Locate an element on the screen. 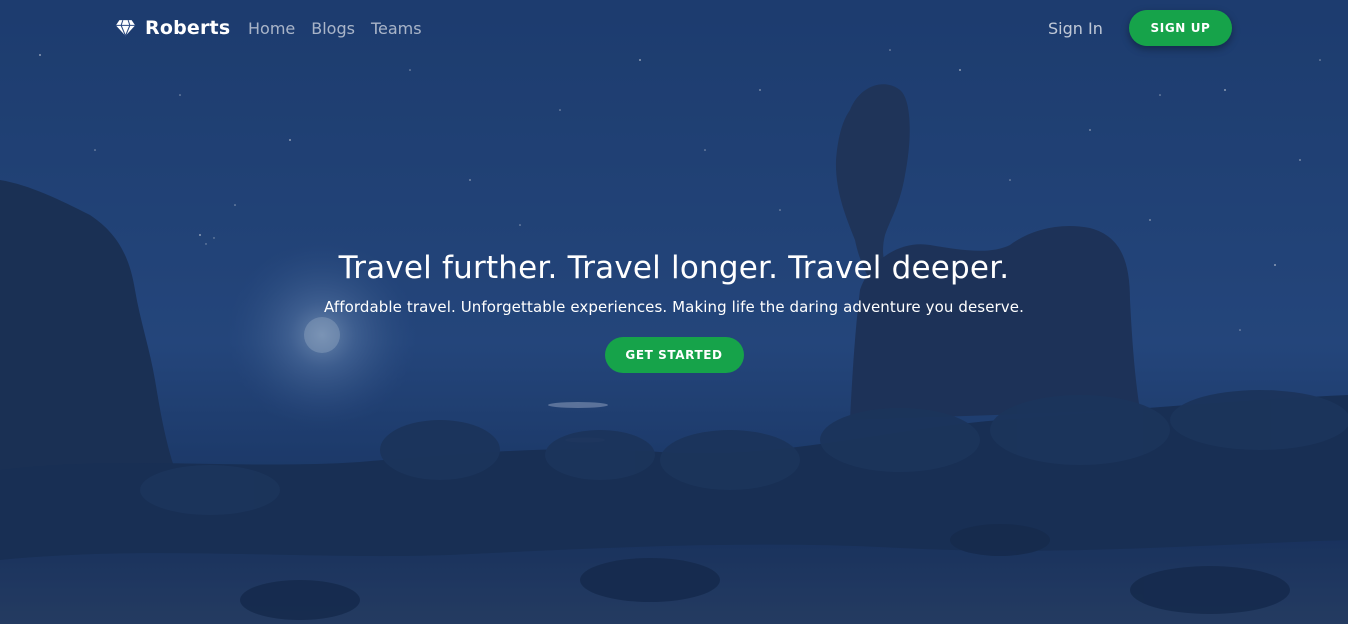 This screenshot has height=624, width=1348. nav-links: Home Blogs Teams is located at coordinates (335, 28).